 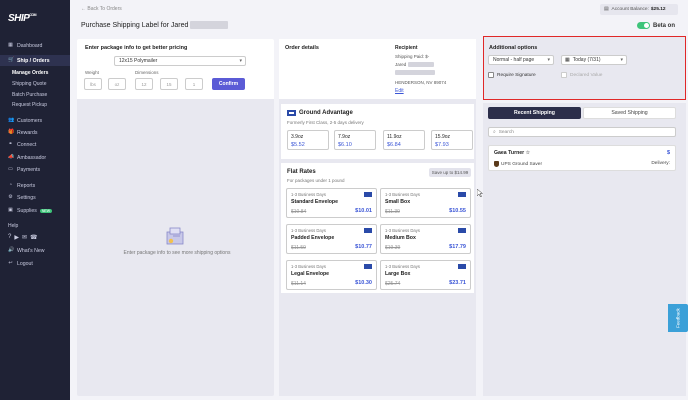 What do you see at coordinates (521, 60) in the screenshot?
I see `label-size-select: Normal - half page ▾` at bounding box center [521, 60].